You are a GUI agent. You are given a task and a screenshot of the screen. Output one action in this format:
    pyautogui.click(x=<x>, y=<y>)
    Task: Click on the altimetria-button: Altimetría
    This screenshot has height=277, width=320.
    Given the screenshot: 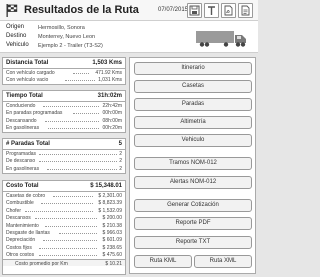 What is the action you would take?
    pyautogui.click(x=193, y=122)
    